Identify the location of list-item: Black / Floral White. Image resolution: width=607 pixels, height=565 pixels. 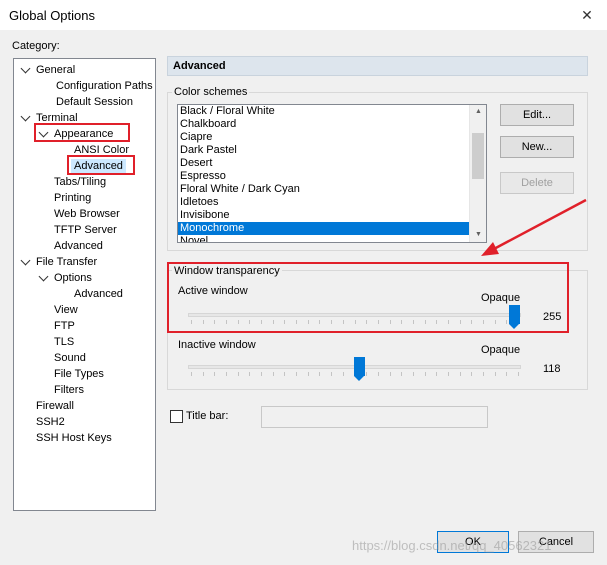
(324, 111).